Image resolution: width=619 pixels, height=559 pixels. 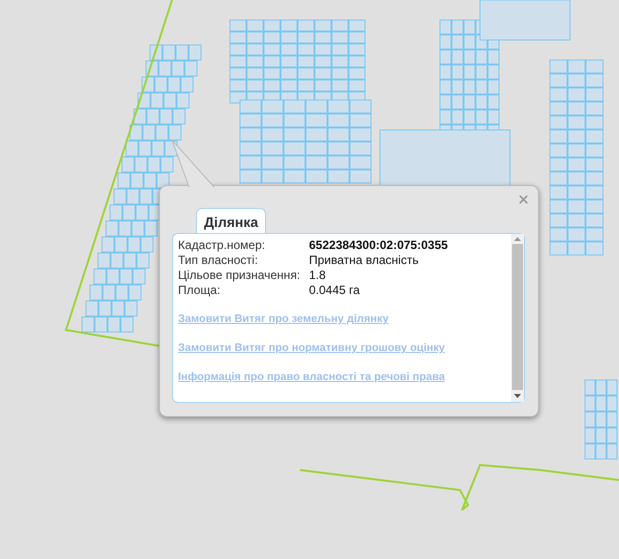 I want to click on scrollbar-thumb, so click(x=517, y=317).